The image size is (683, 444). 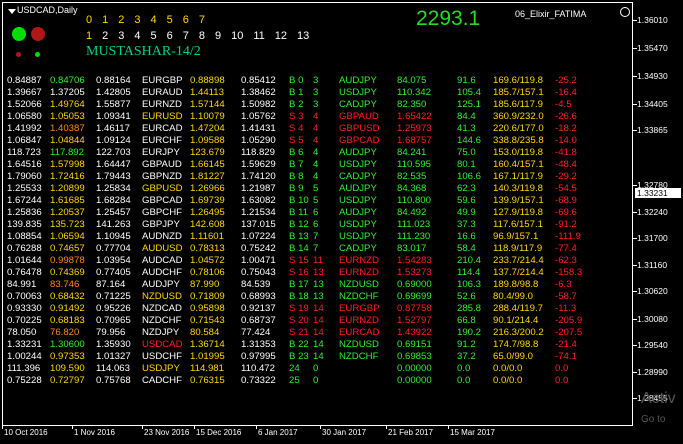 What do you see at coordinates (258, 296) in the screenshot?
I see `table-cell: 0.68993` at bounding box center [258, 296].